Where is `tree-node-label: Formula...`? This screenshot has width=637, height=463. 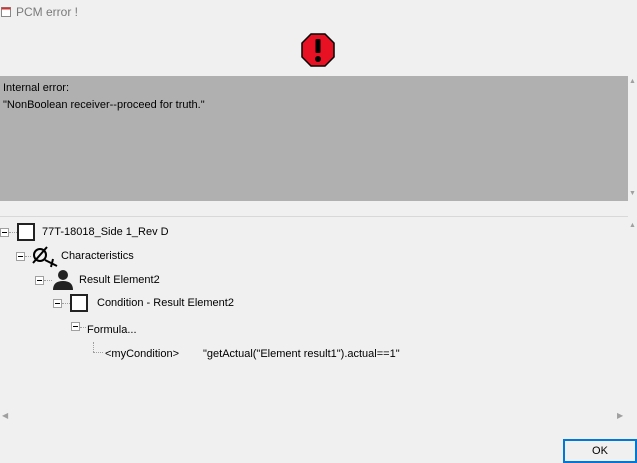 tree-node-label: Formula... is located at coordinates (112, 330).